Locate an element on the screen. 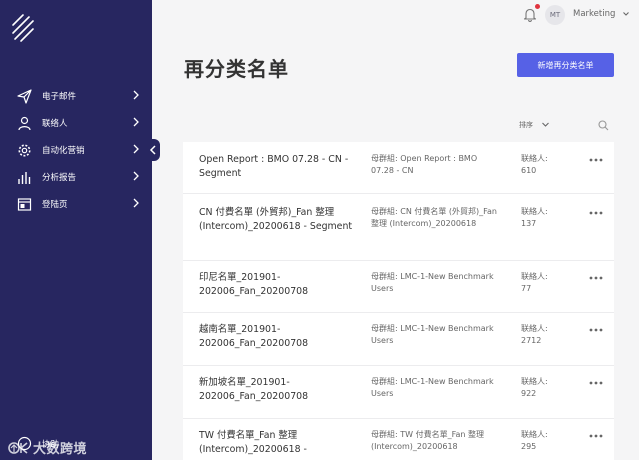 Image resolution: width=639 pixels, height=460 pixels. sidebar-item-email: 电子邮件 is located at coordinates (76, 96).